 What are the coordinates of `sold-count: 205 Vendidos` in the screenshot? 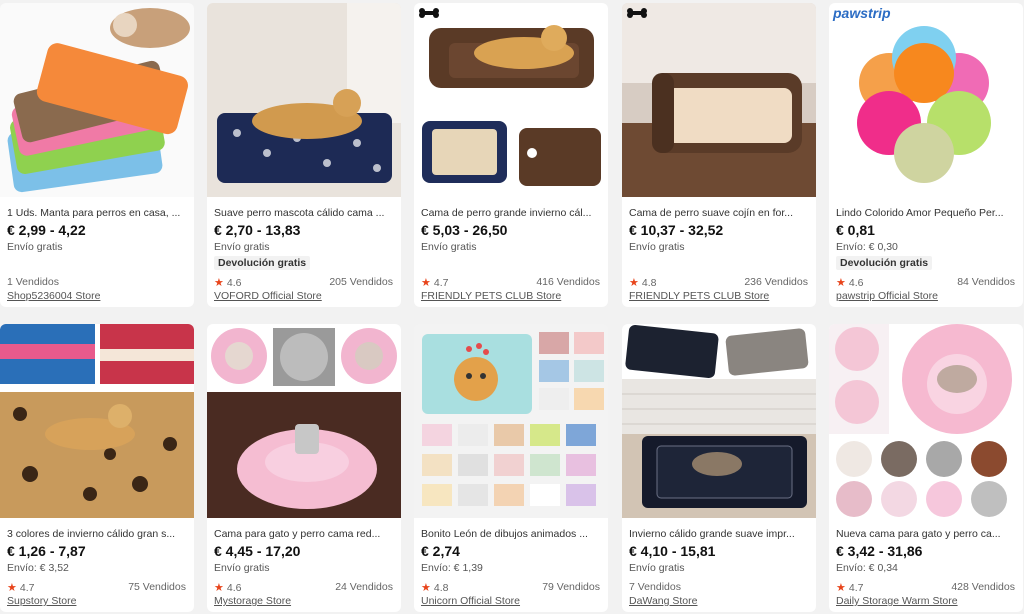 It's located at (361, 282).